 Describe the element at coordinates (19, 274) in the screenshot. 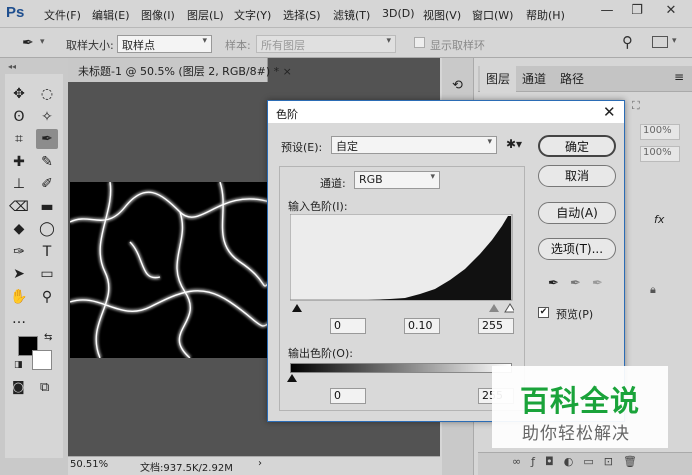

I see `path-selection-tool-icon: ➤` at that location.